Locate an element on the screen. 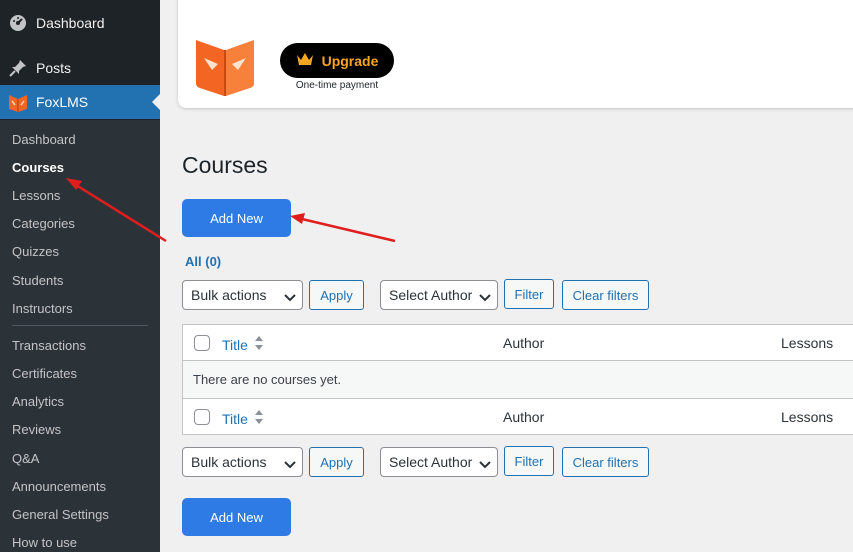 This screenshot has width=853, height=552. upgrade-subtext: One-time payment is located at coordinates (337, 85).